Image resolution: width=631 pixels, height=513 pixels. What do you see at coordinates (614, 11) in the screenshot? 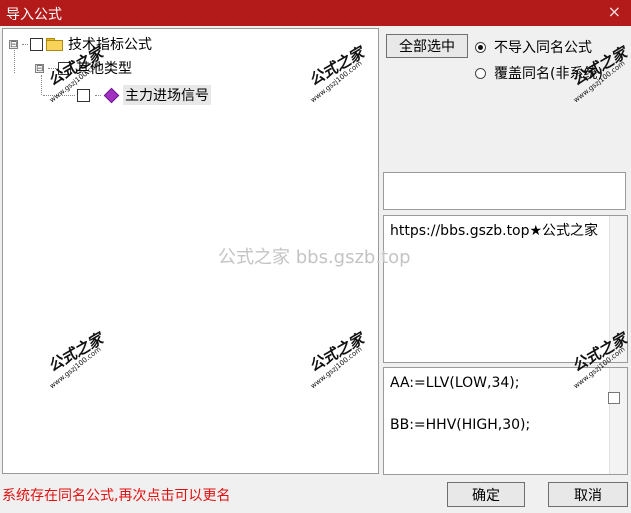
I see `close-icon: ×` at bounding box center [614, 11].